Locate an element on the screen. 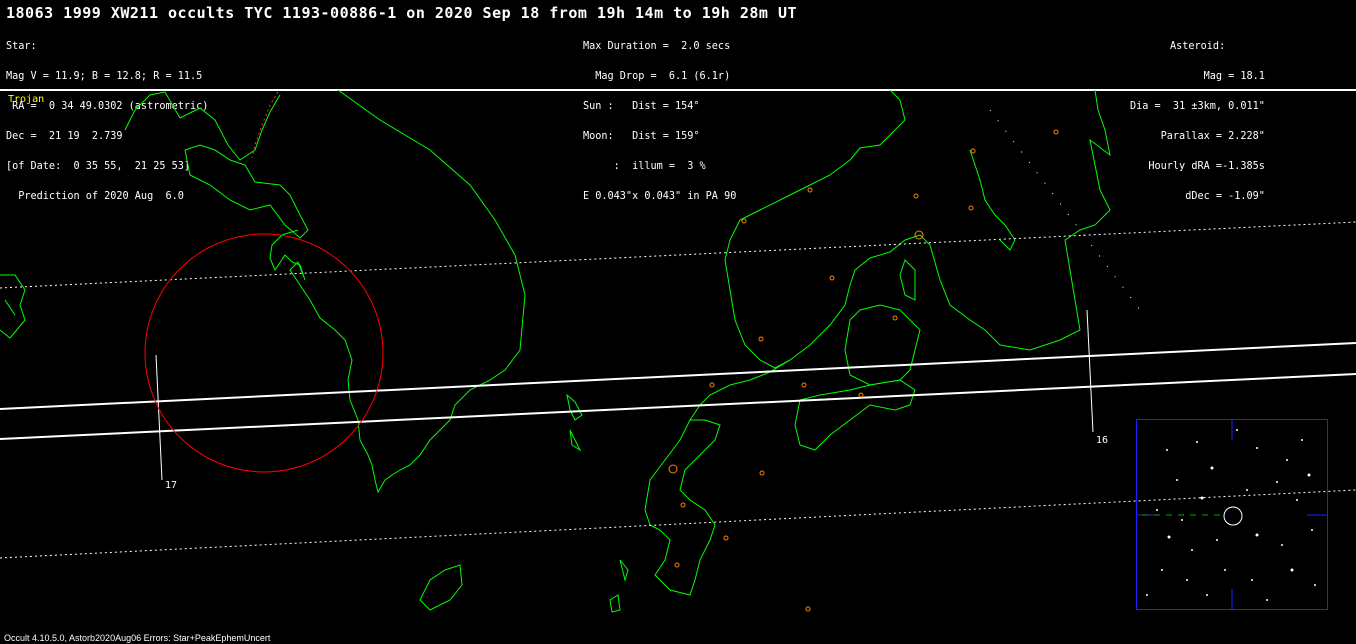  target-star-marker is located at coordinates (1233, 516).